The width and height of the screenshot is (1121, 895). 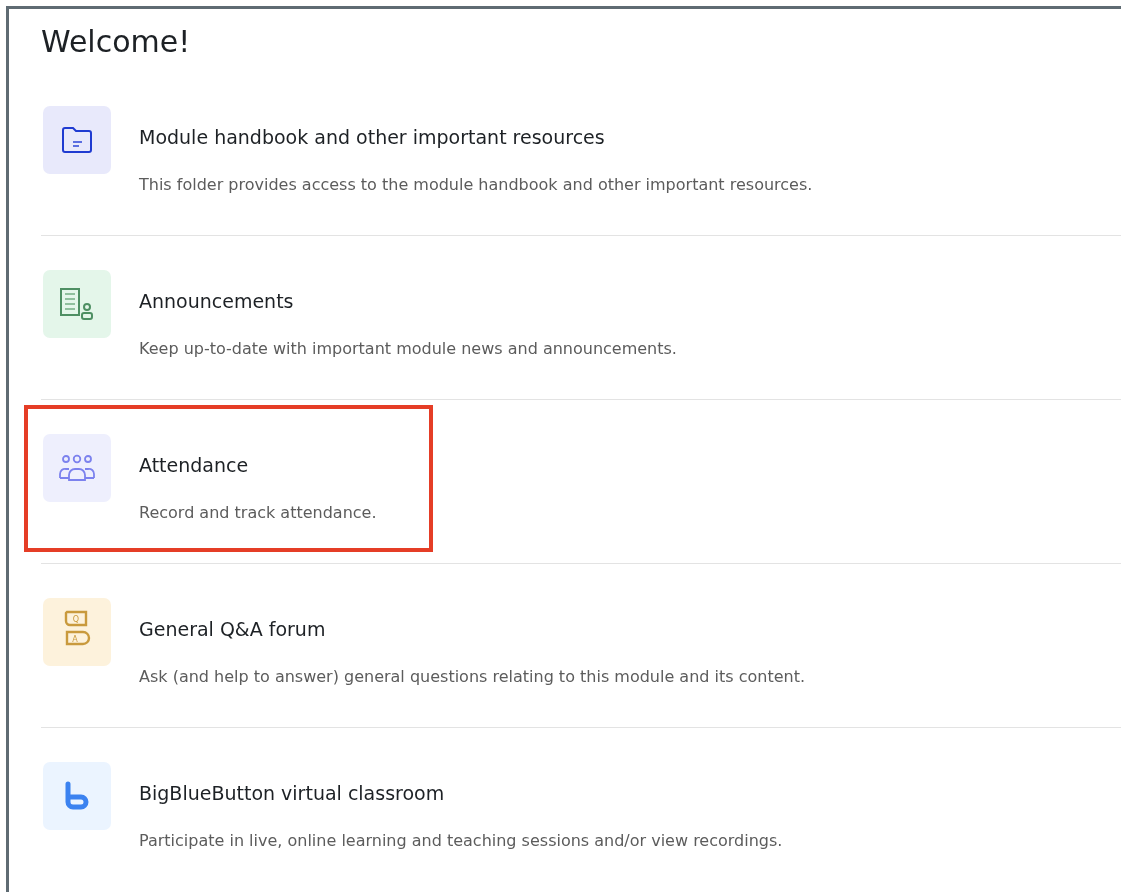 What do you see at coordinates (232, 629) in the screenshot?
I see `activity-title-link: General Q&A forum` at bounding box center [232, 629].